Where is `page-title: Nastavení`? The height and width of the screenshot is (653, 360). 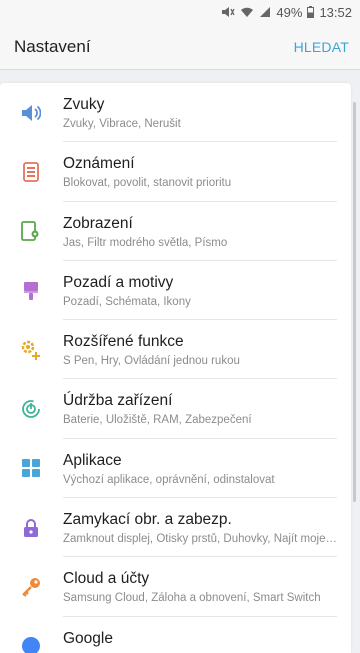
page-title: Nastavení is located at coordinates (52, 46).